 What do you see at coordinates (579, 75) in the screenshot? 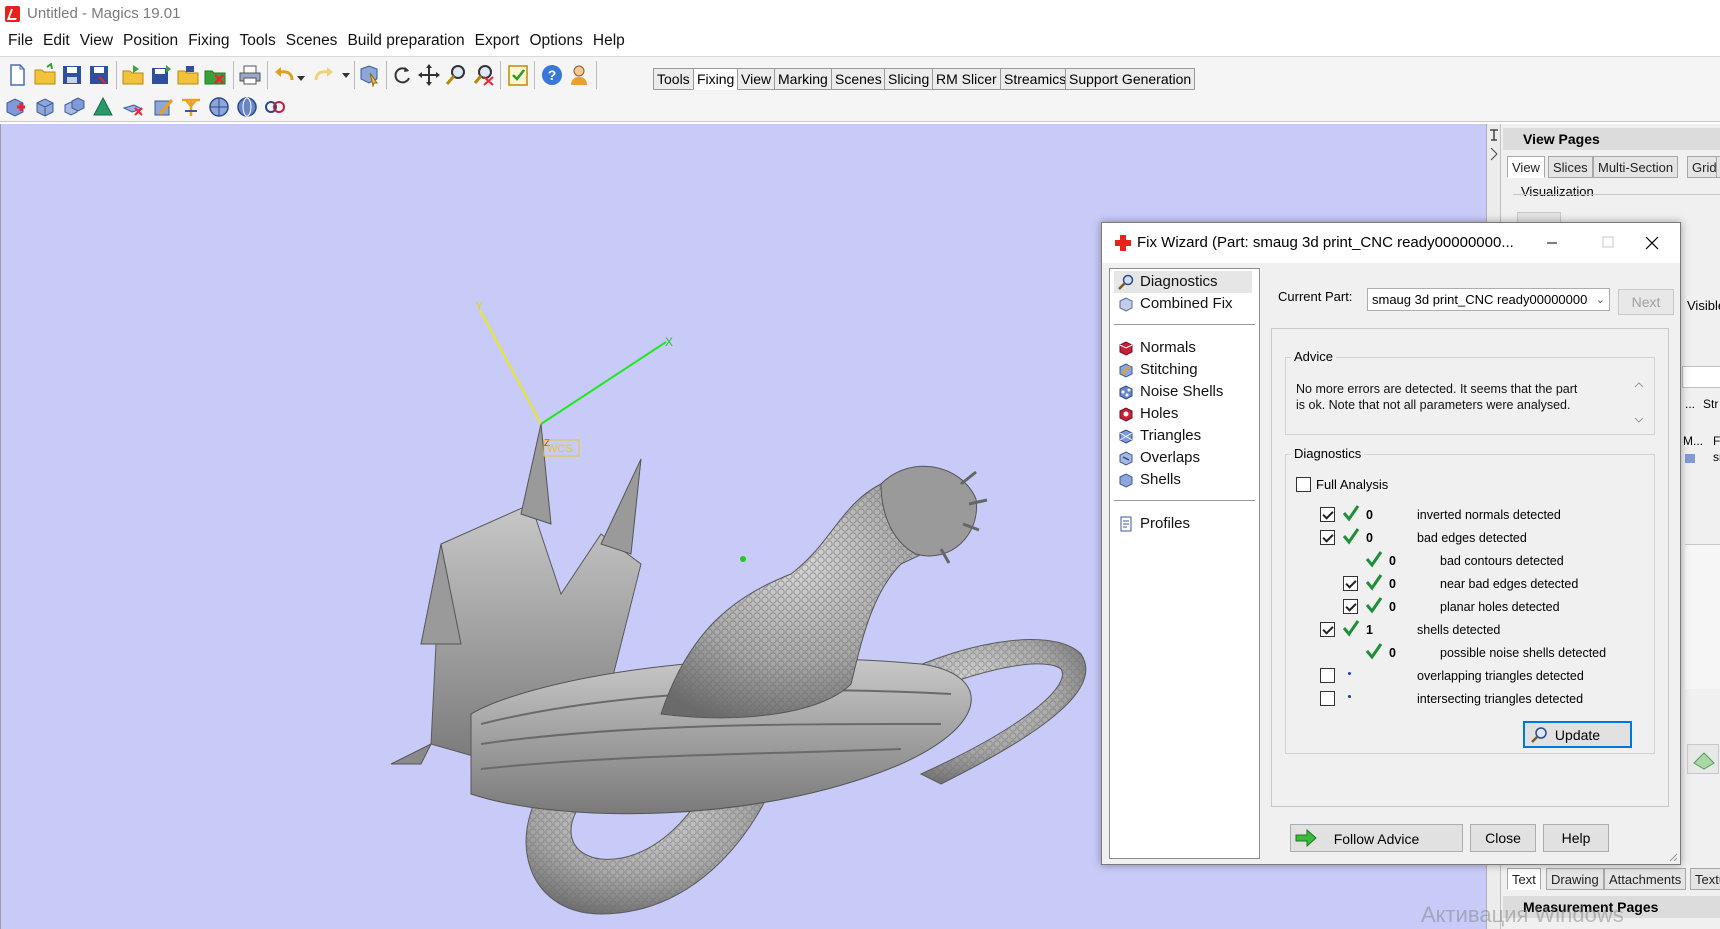
I see `assistant-icon` at bounding box center [579, 75].